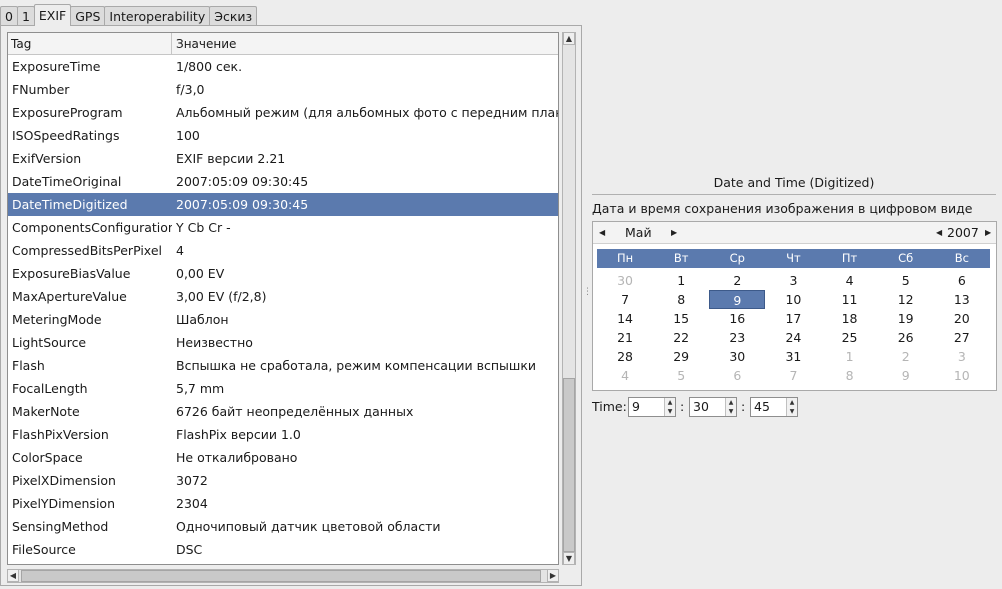 The image size is (1002, 589). What do you see at coordinates (636, 407) in the screenshot?
I see `hours-value: 9` at bounding box center [636, 407].